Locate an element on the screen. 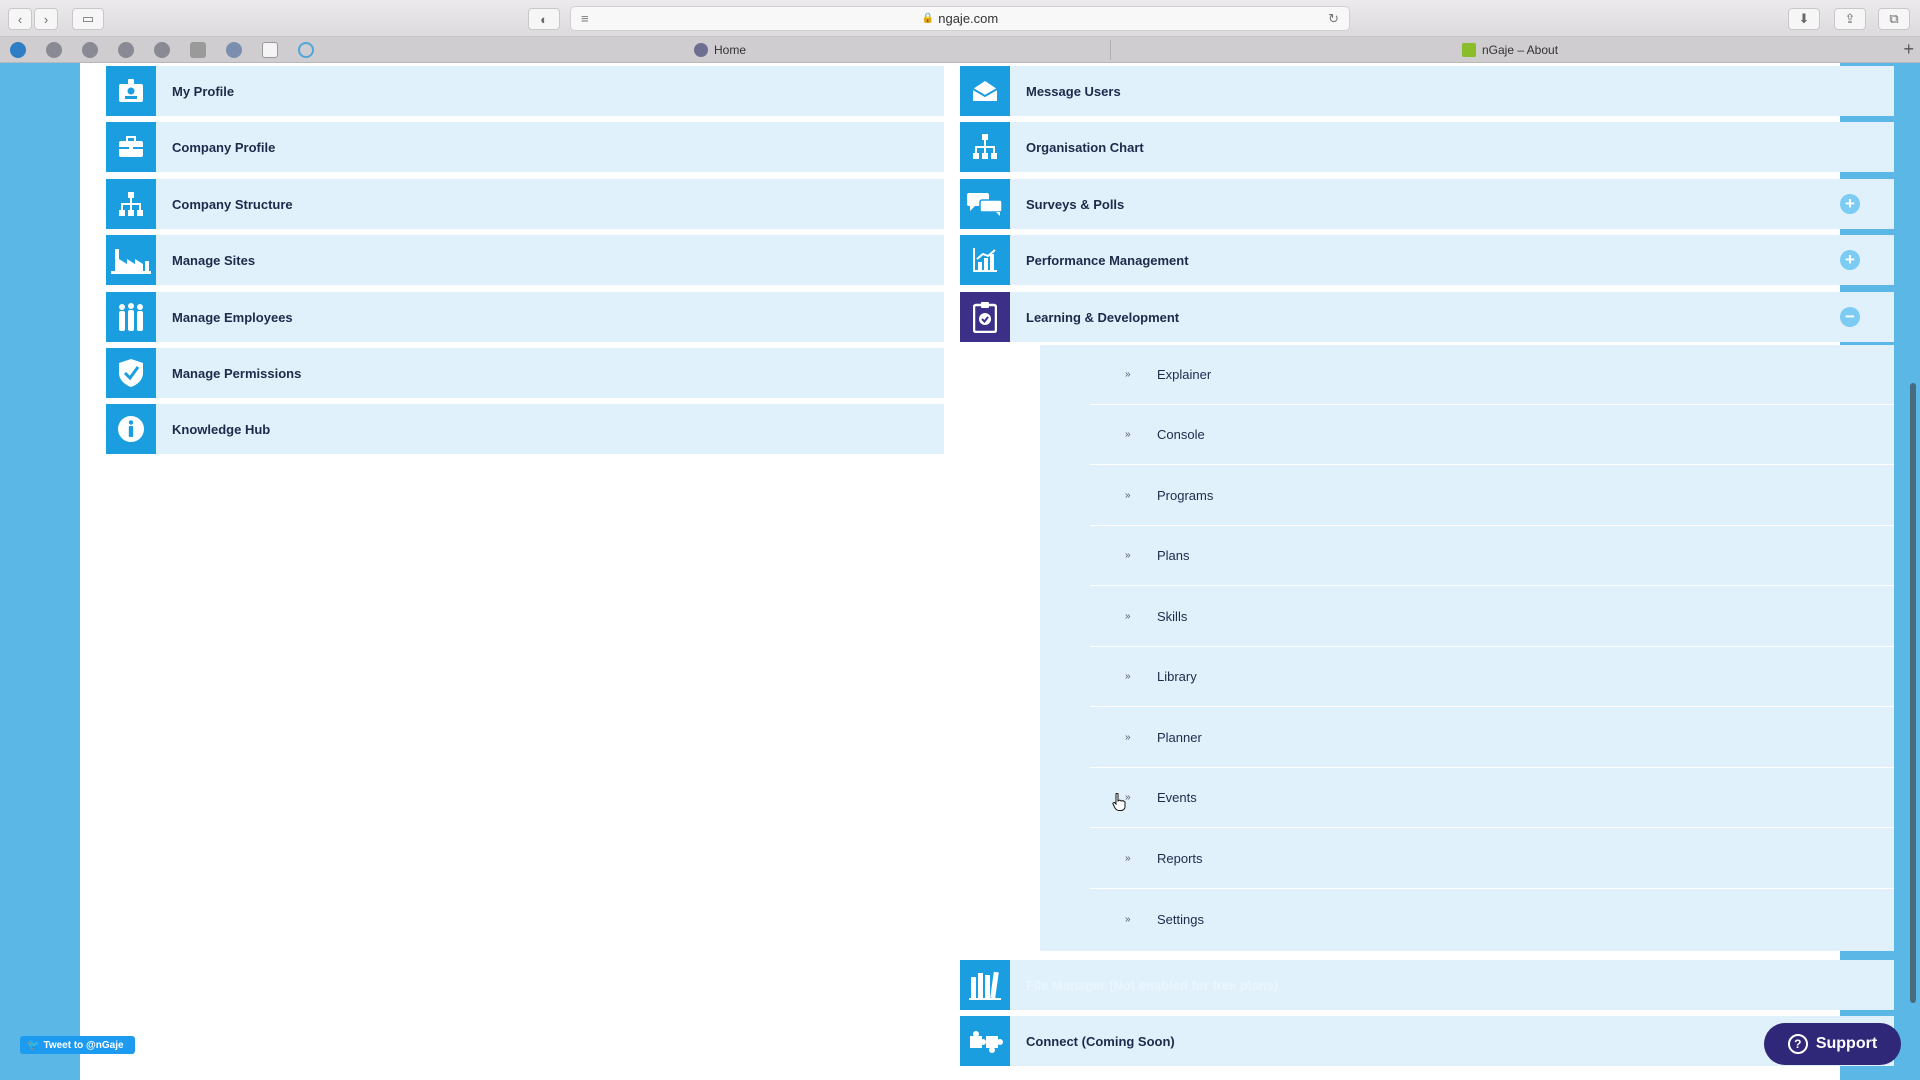 Image resolution: width=1920 pixels, height=1080 pixels. new-tab-icon: + is located at coordinates (1908, 49).